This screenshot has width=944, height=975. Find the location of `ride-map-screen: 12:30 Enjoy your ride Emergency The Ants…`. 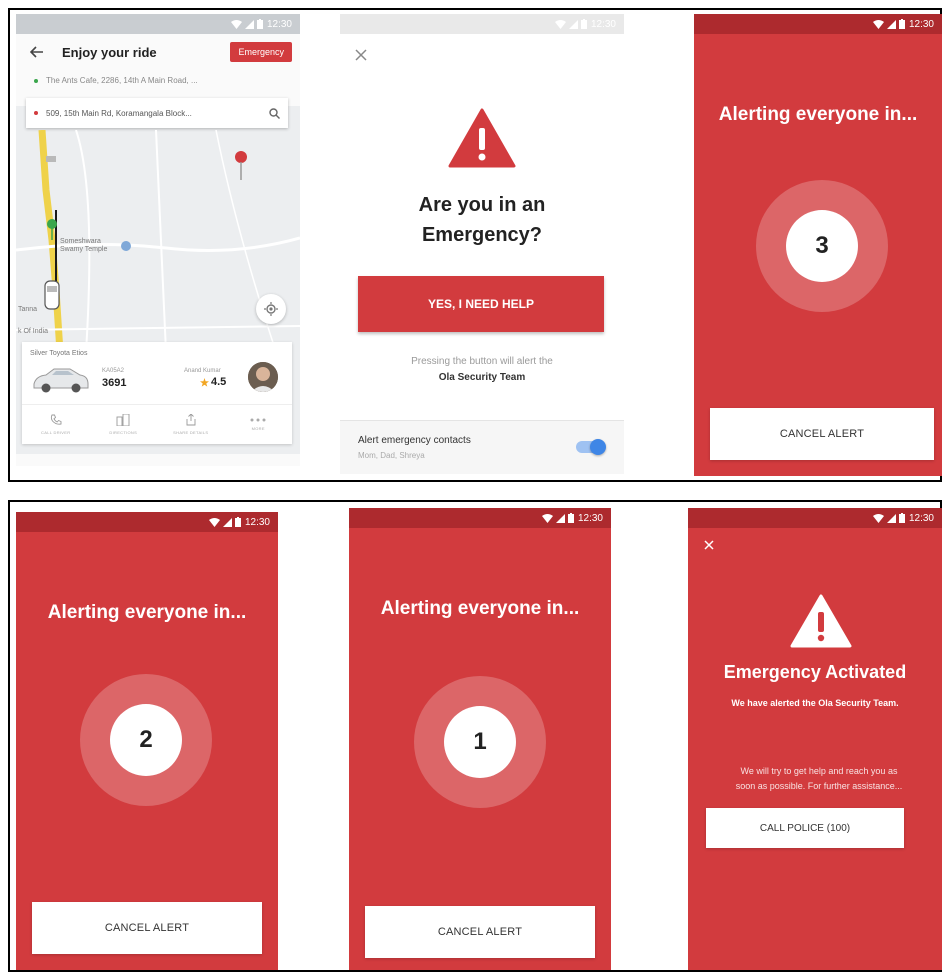

ride-map-screen: 12:30 Enjoy your ride Emergency The Ants… is located at coordinates (158, 240).